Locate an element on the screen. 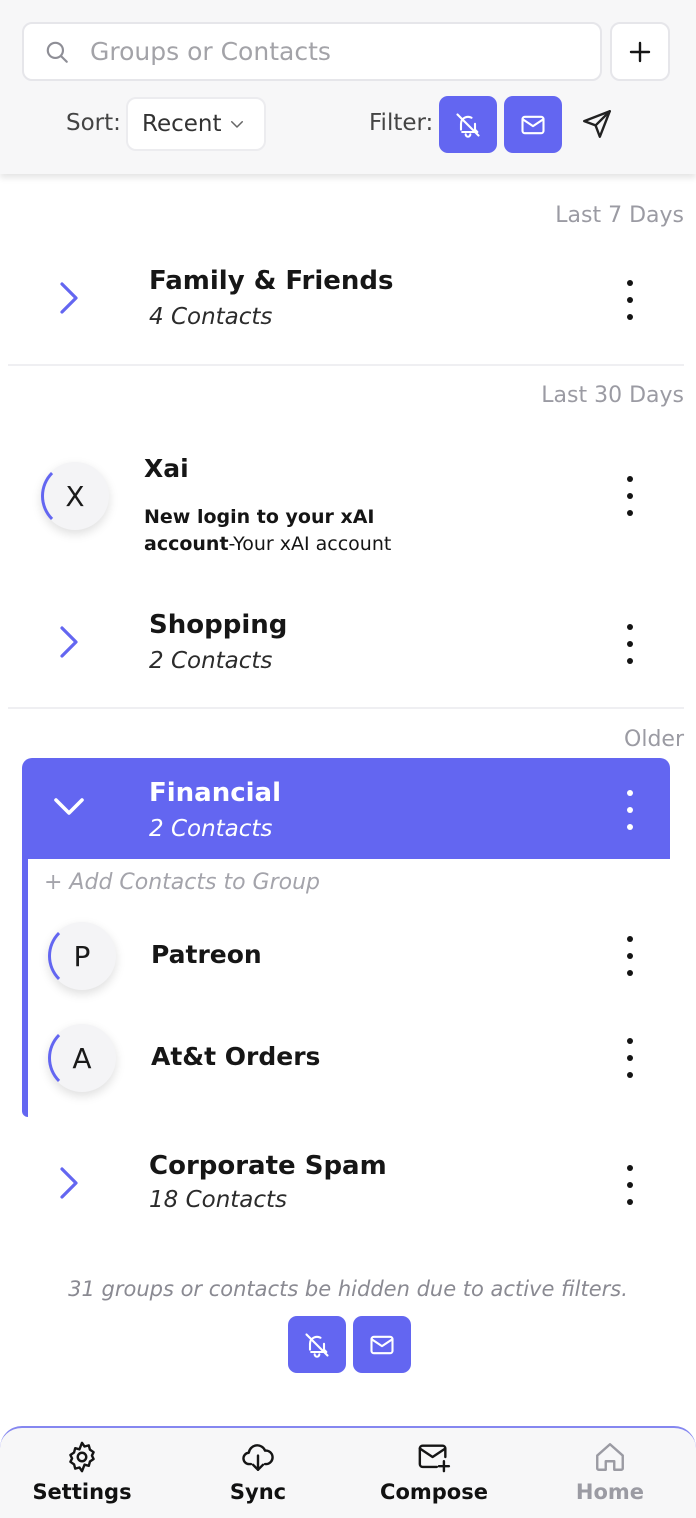 The image size is (696, 1518). search-input is located at coordinates (330, 51).